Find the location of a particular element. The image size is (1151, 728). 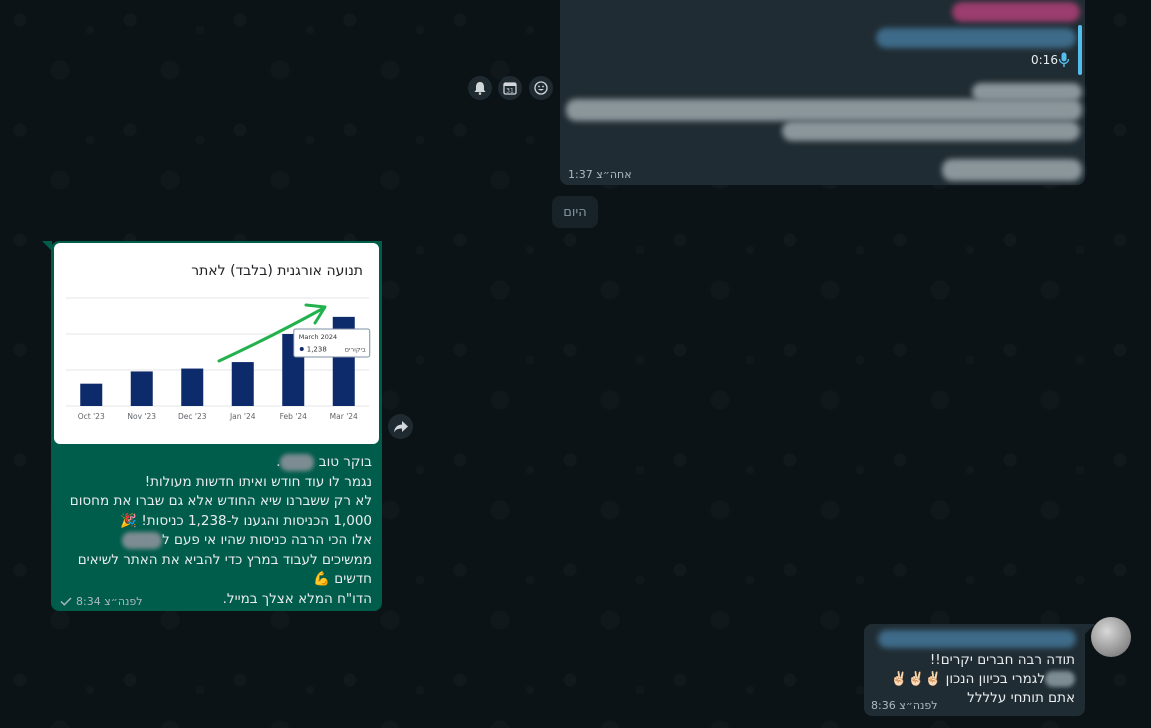

svg-text: 31 is located at coordinates (510, 91).